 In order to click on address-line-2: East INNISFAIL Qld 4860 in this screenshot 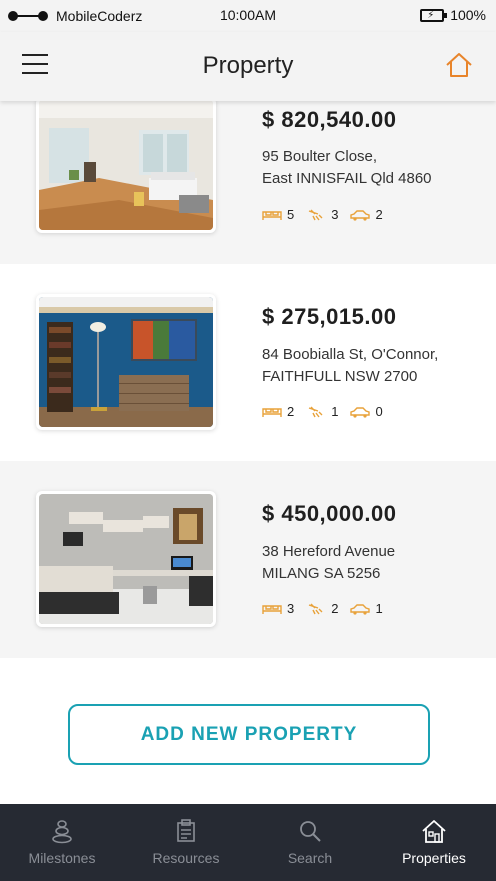, I will do `click(347, 178)`.